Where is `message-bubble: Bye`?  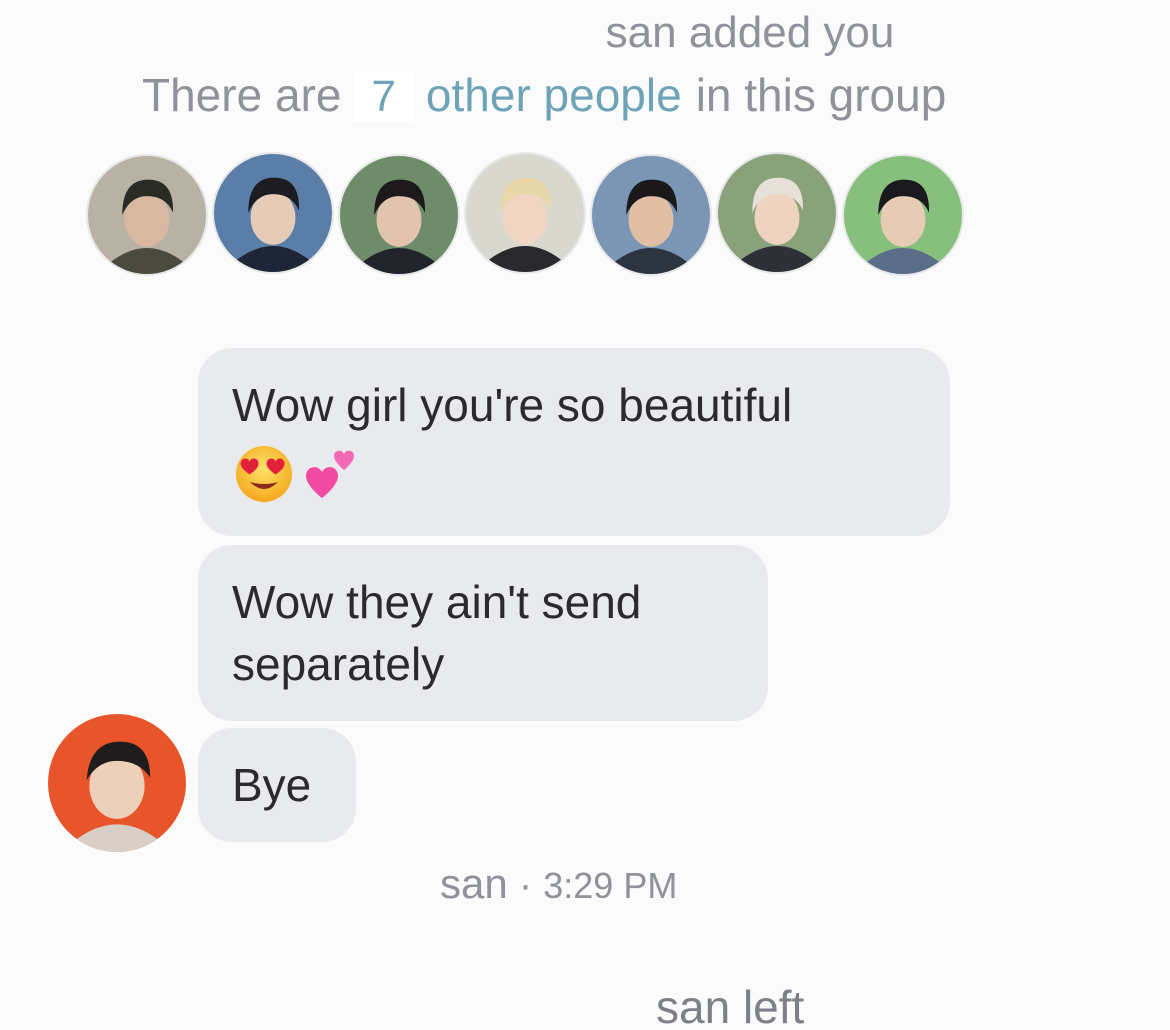 message-bubble: Bye is located at coordinates (277, 785).